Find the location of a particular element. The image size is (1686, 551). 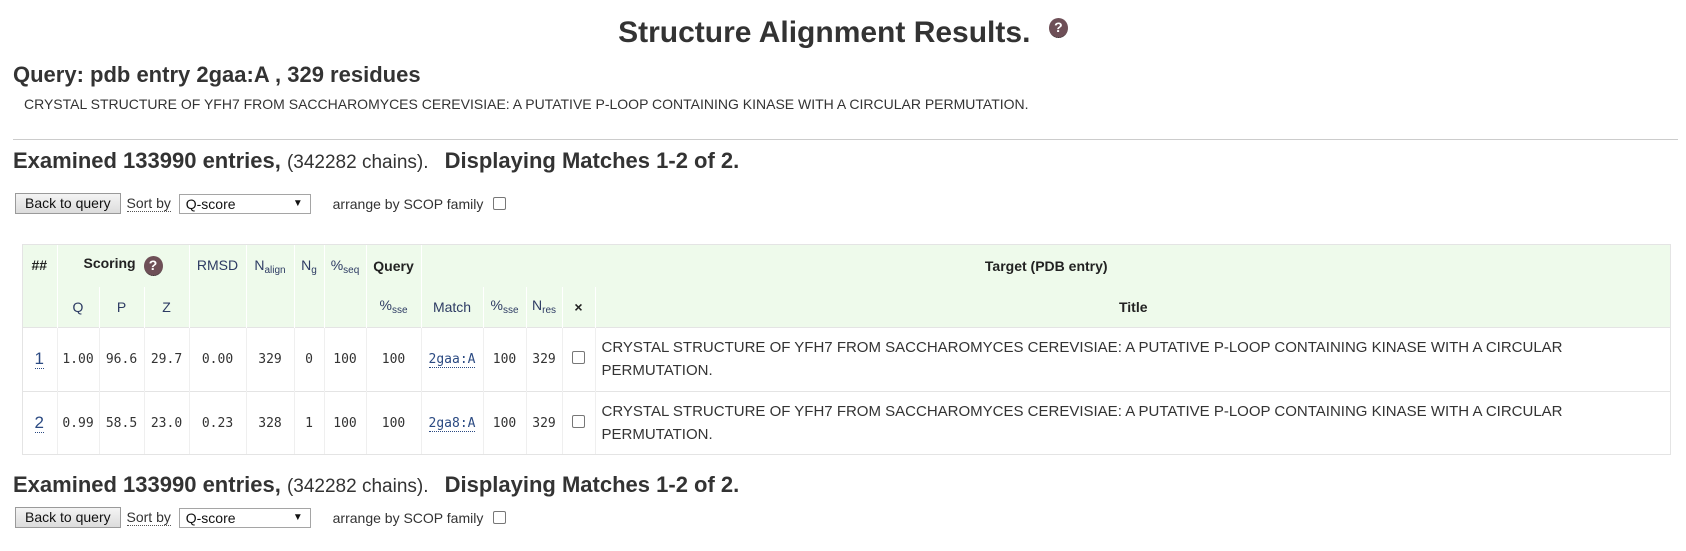

nres-label: N is located at coordinates (537, 305).